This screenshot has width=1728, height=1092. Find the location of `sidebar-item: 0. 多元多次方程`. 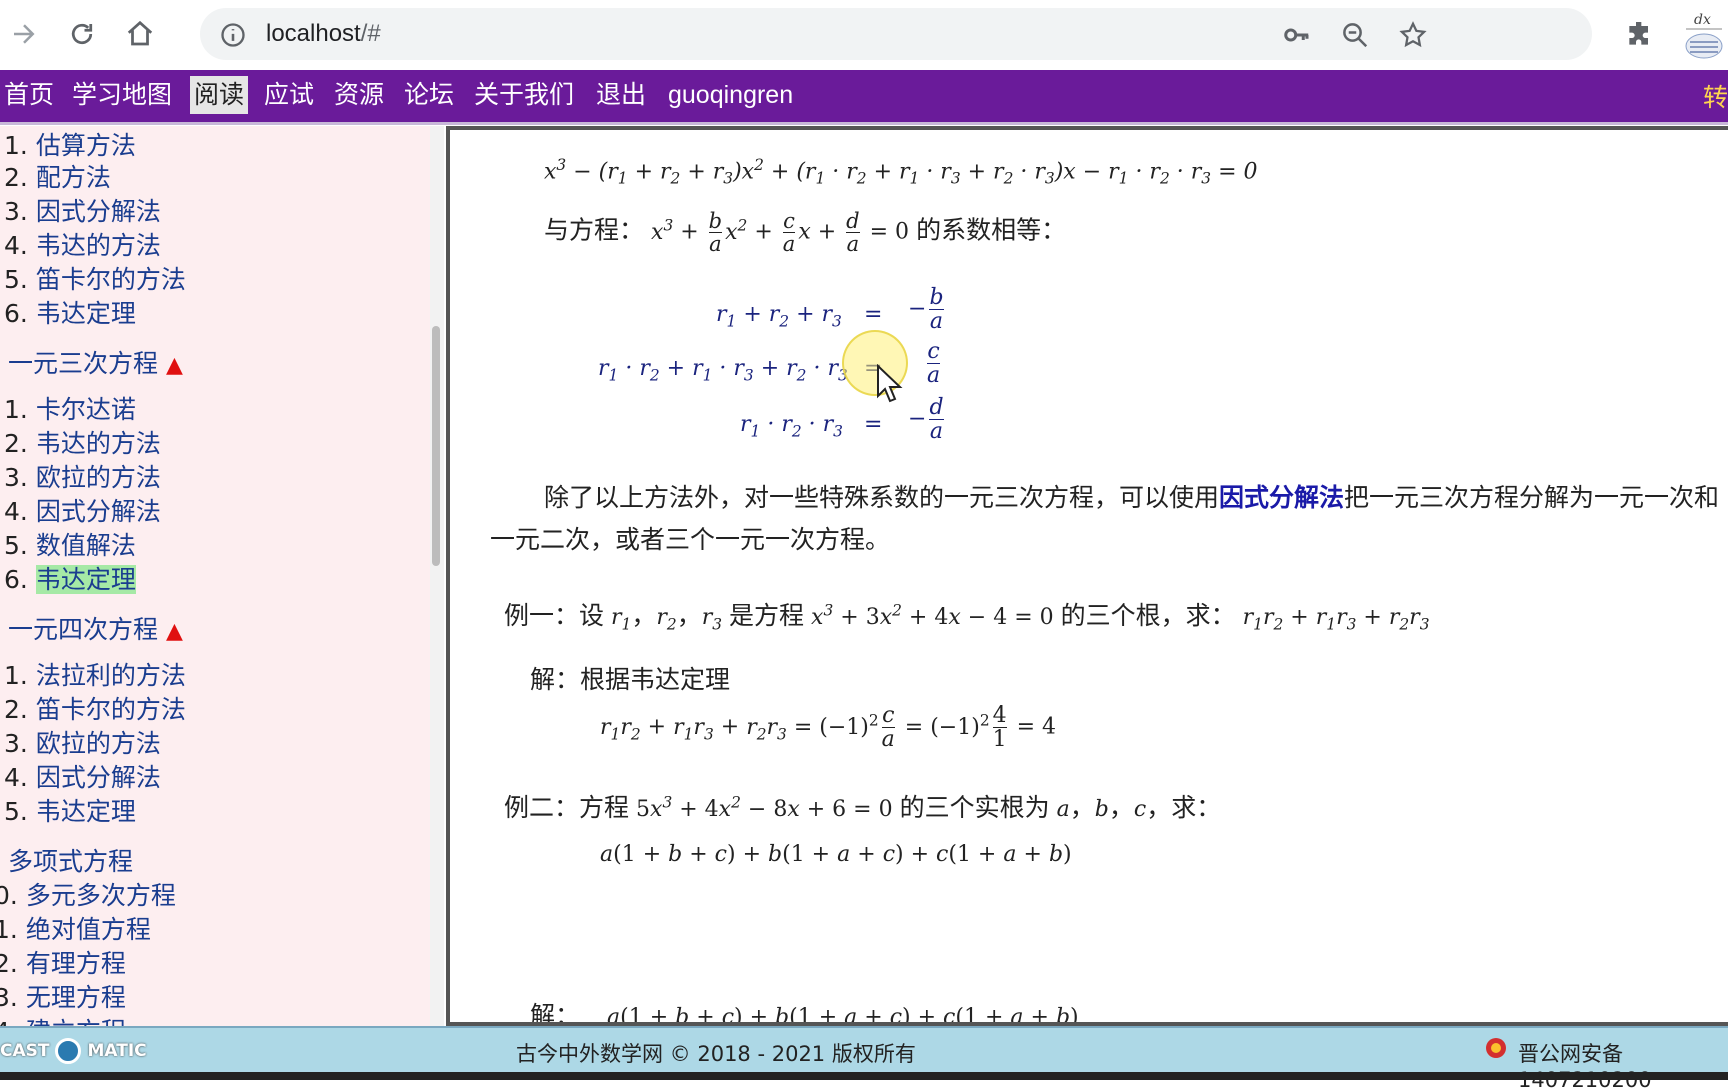

sidebar-item: 0. 多元多次方程 is located at coordinates (88, 894).